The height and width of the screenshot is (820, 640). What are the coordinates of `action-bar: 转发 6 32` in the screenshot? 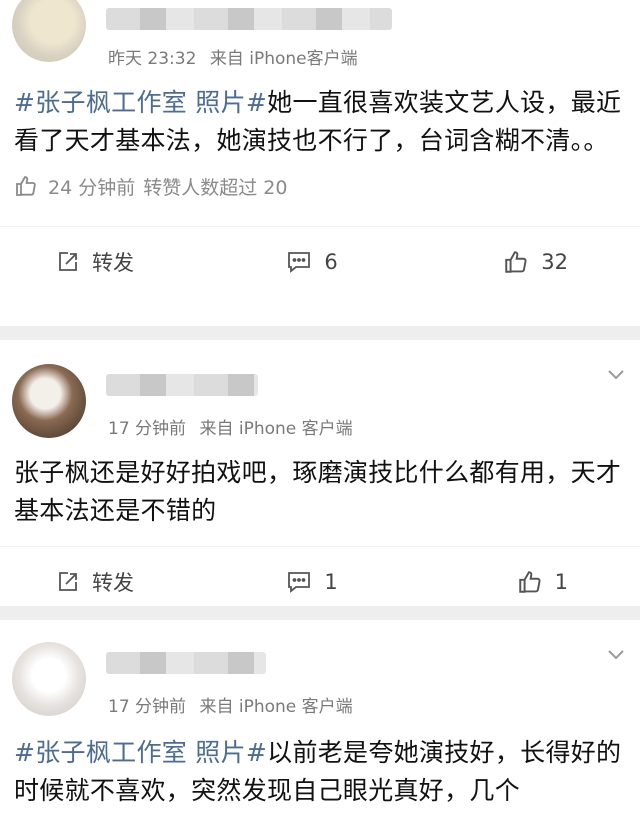 It's located at (320, 261).